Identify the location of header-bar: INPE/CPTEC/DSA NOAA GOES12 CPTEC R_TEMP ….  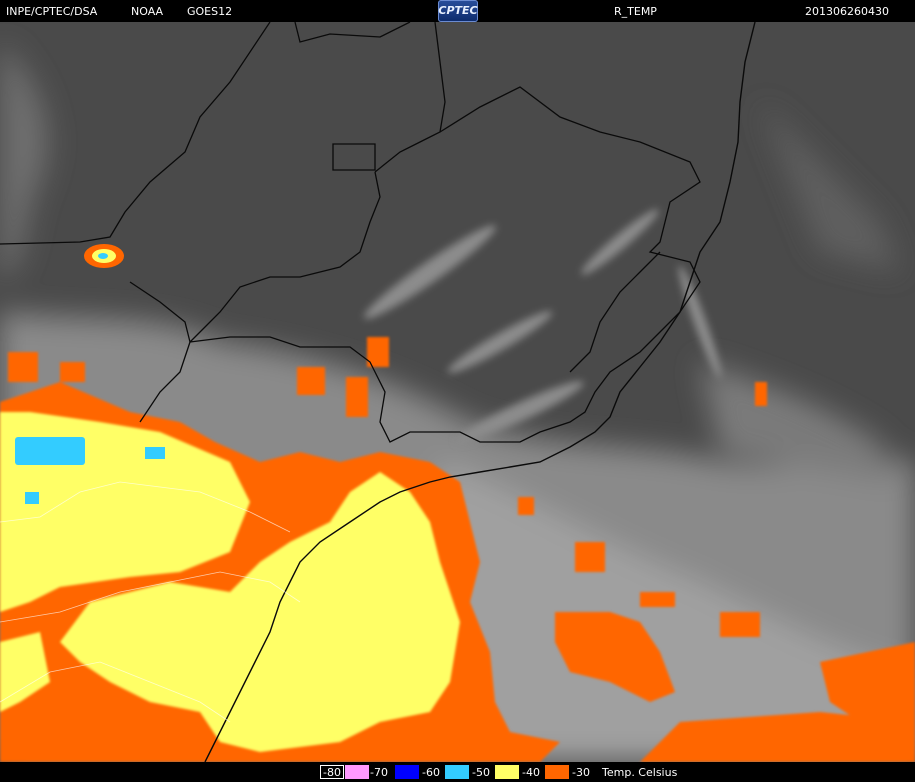
(457, 11).